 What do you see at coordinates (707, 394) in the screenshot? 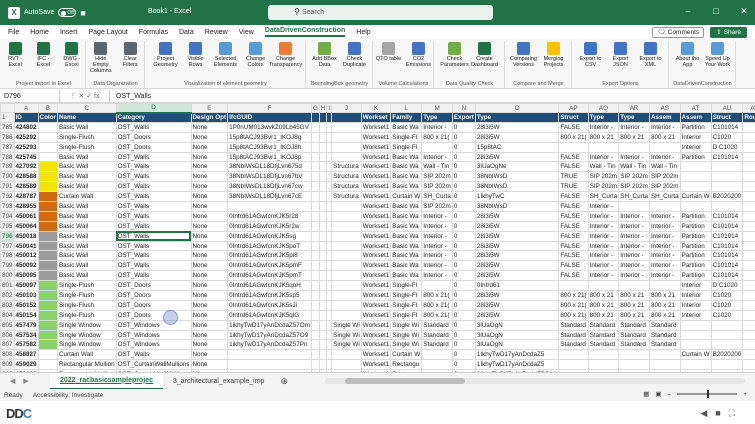
I see `zoom-slider` at bounding box center [707, 394].